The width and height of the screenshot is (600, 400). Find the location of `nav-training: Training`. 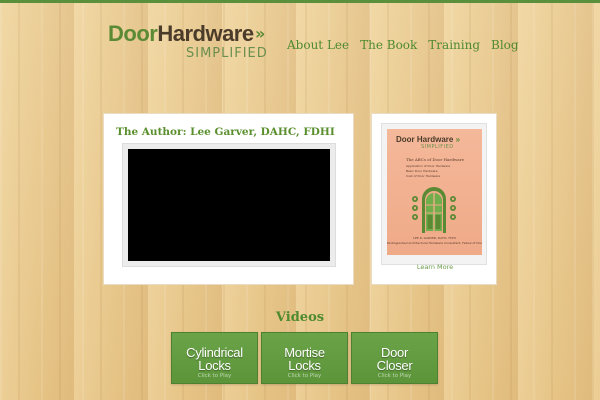

nav-training: Training is located at coordinates (454, 45).